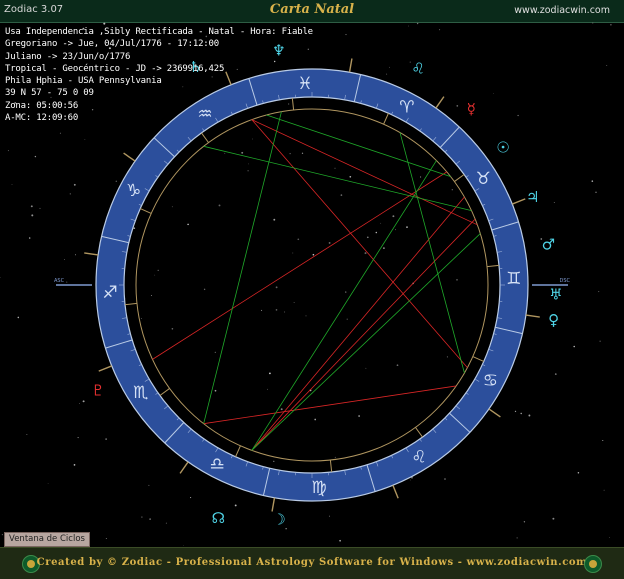 The image size is (624, 579). What do you see at coordinates (406, 108) in the screenshot?
I see `sign-glyph: ♈` at bounding box center [406, 108].